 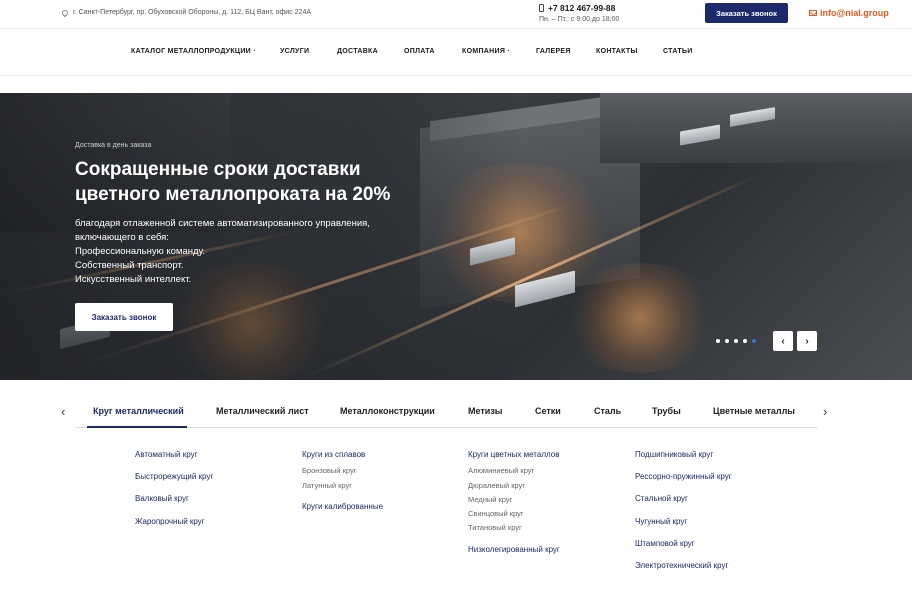 I want to click on nav-articles: СТАТЬИ, so click(x=678, y=51).